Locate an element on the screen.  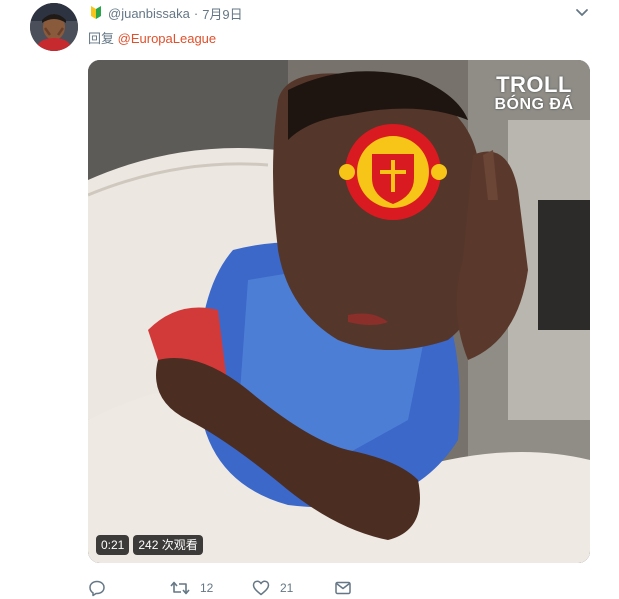
tweet-header: @juanbissaka · 7月9日 is located at coordinates (165, 13).